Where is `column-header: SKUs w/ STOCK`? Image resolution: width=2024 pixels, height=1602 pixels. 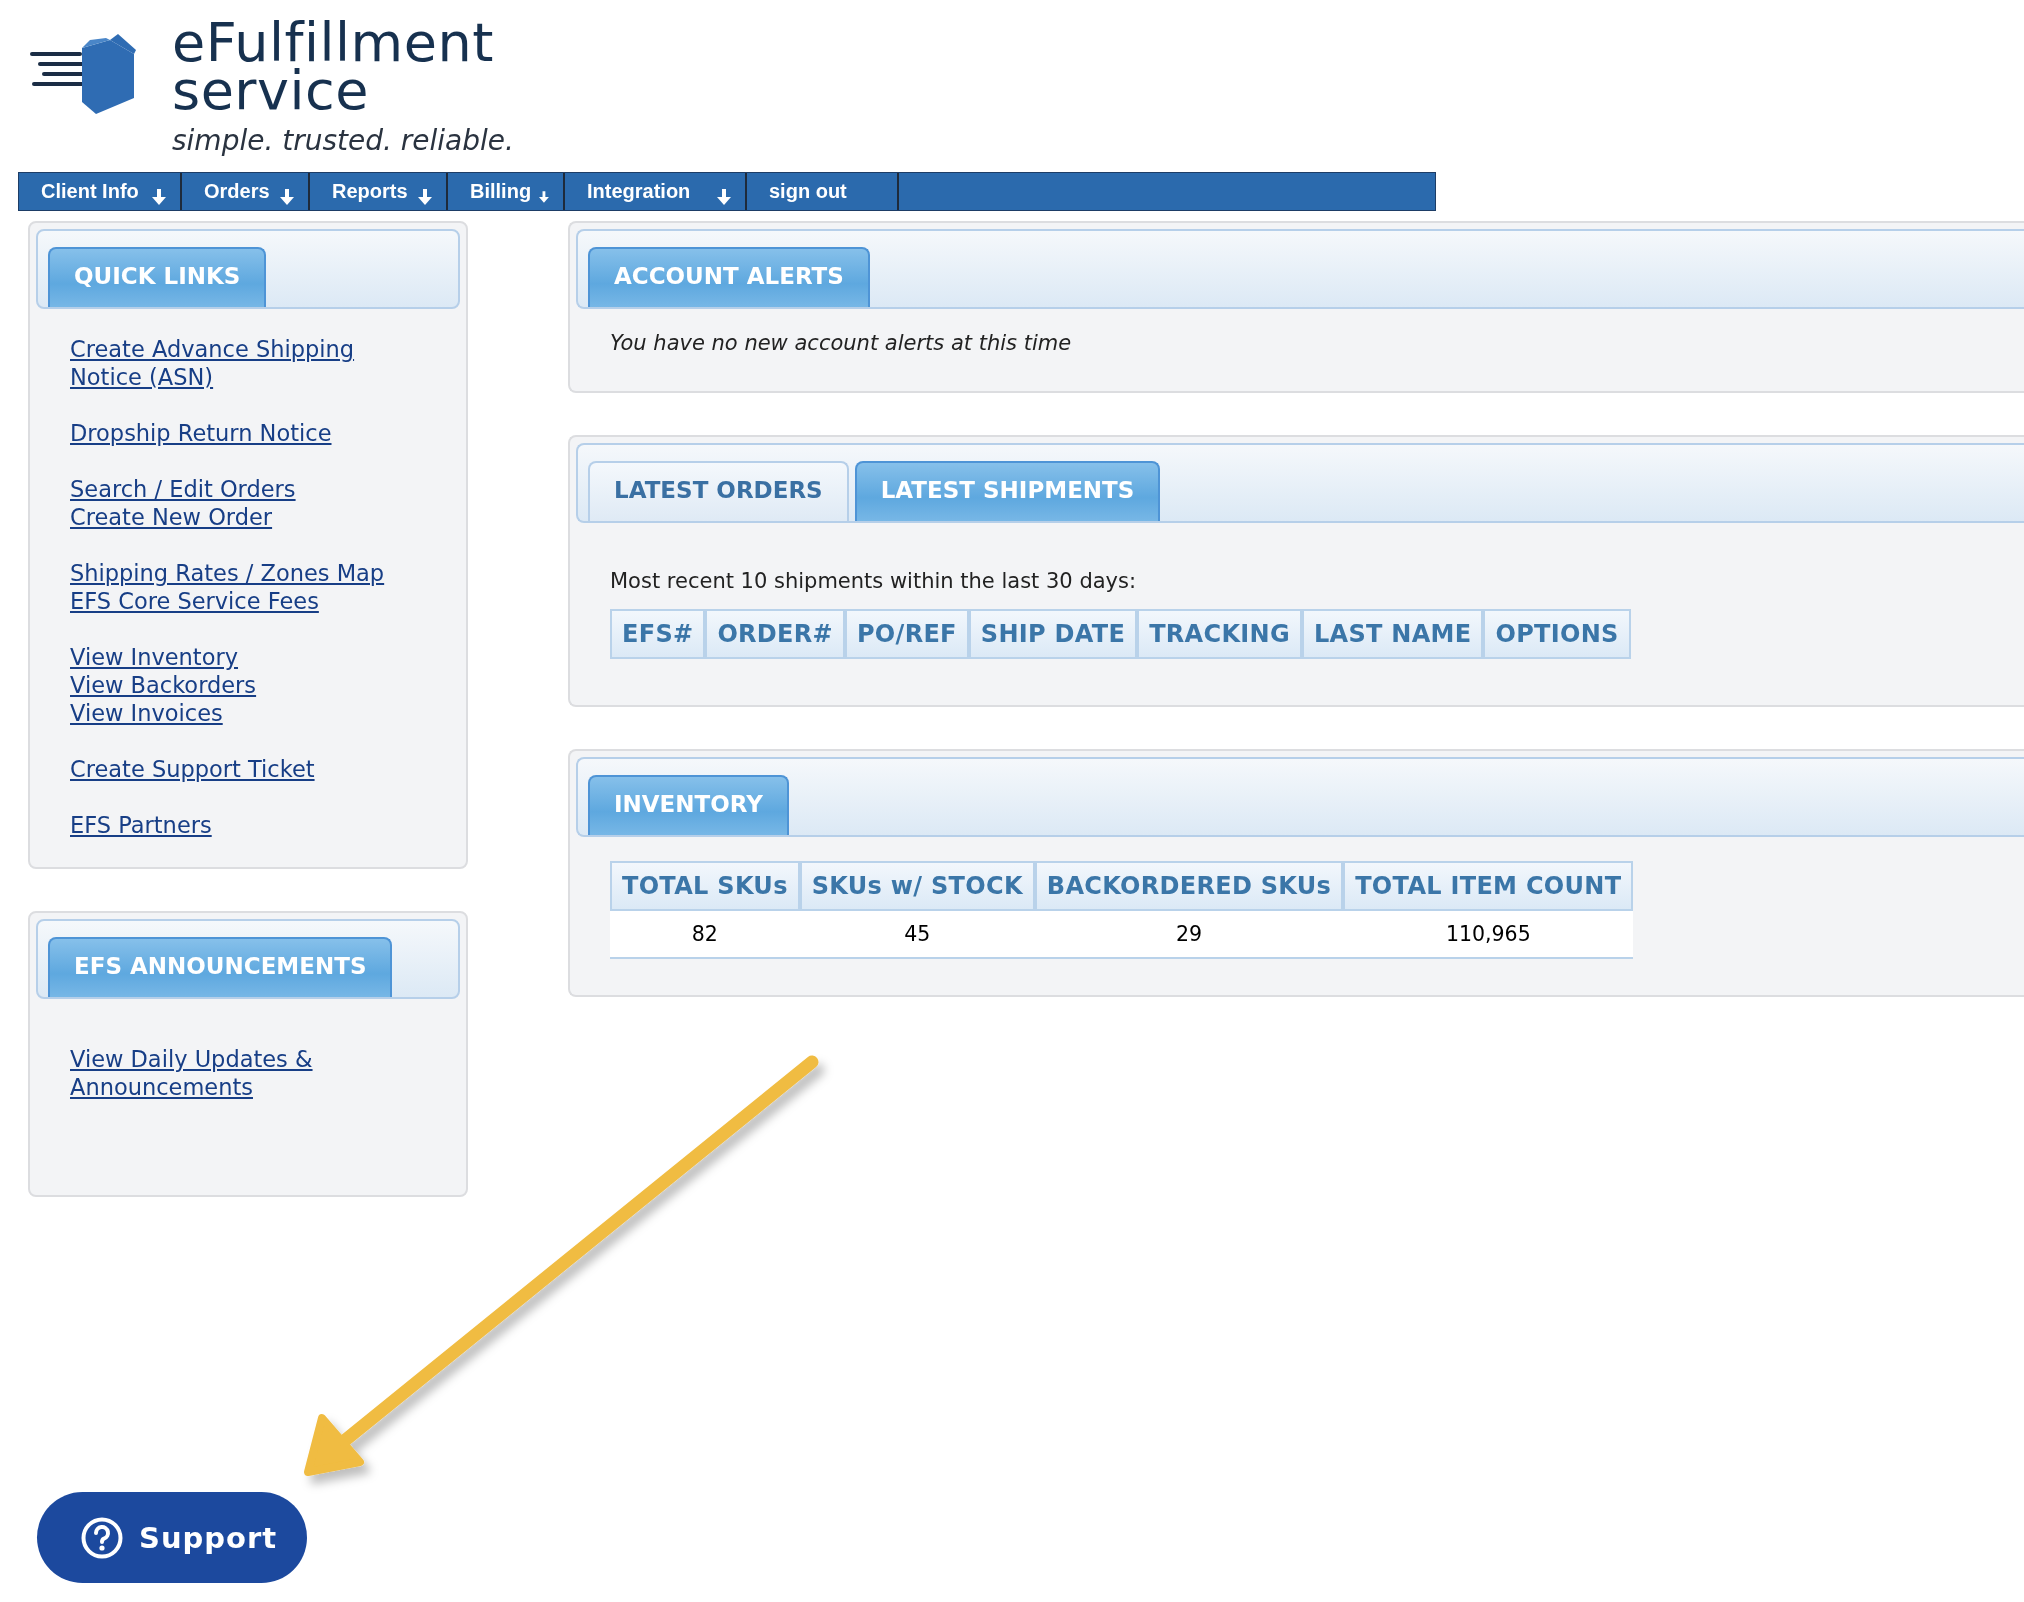
column-header: SKUs w/ STOCK is located at coordinates (917, 886).